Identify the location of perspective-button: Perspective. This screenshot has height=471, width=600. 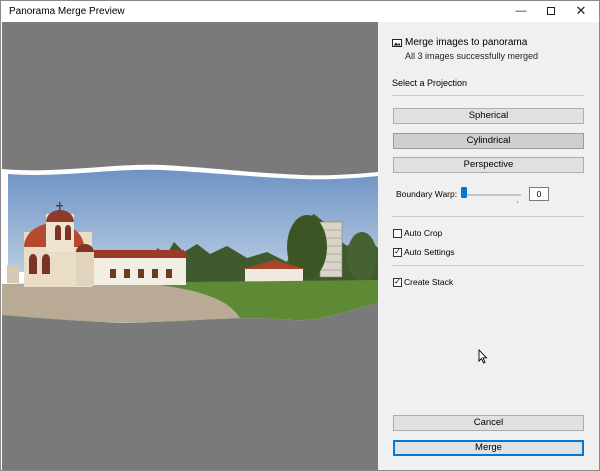
(488, 165).